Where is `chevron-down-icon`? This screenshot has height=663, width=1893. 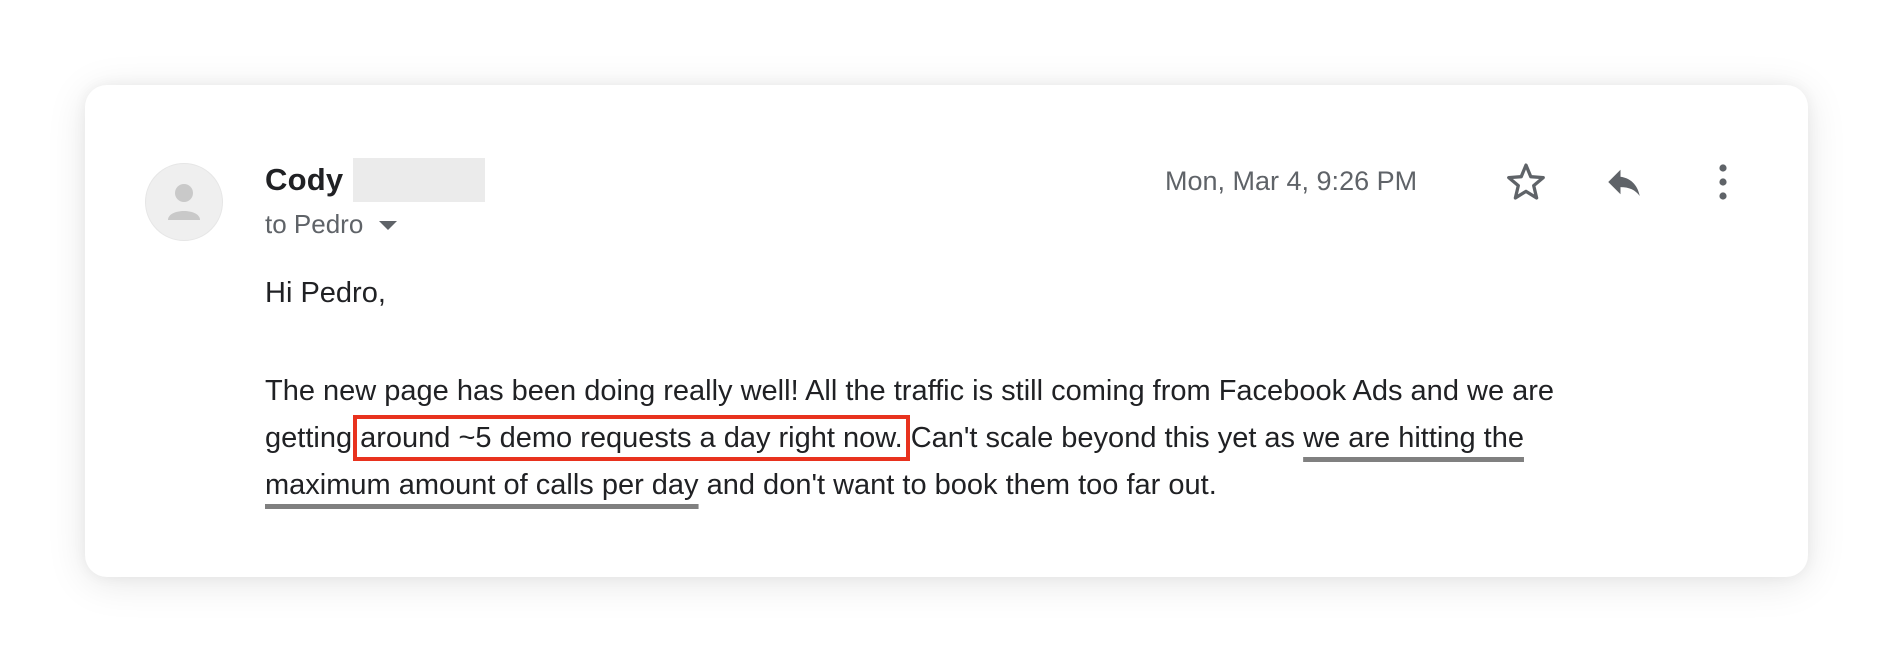
chevron-down-icon is located at coordinates (388, 225).